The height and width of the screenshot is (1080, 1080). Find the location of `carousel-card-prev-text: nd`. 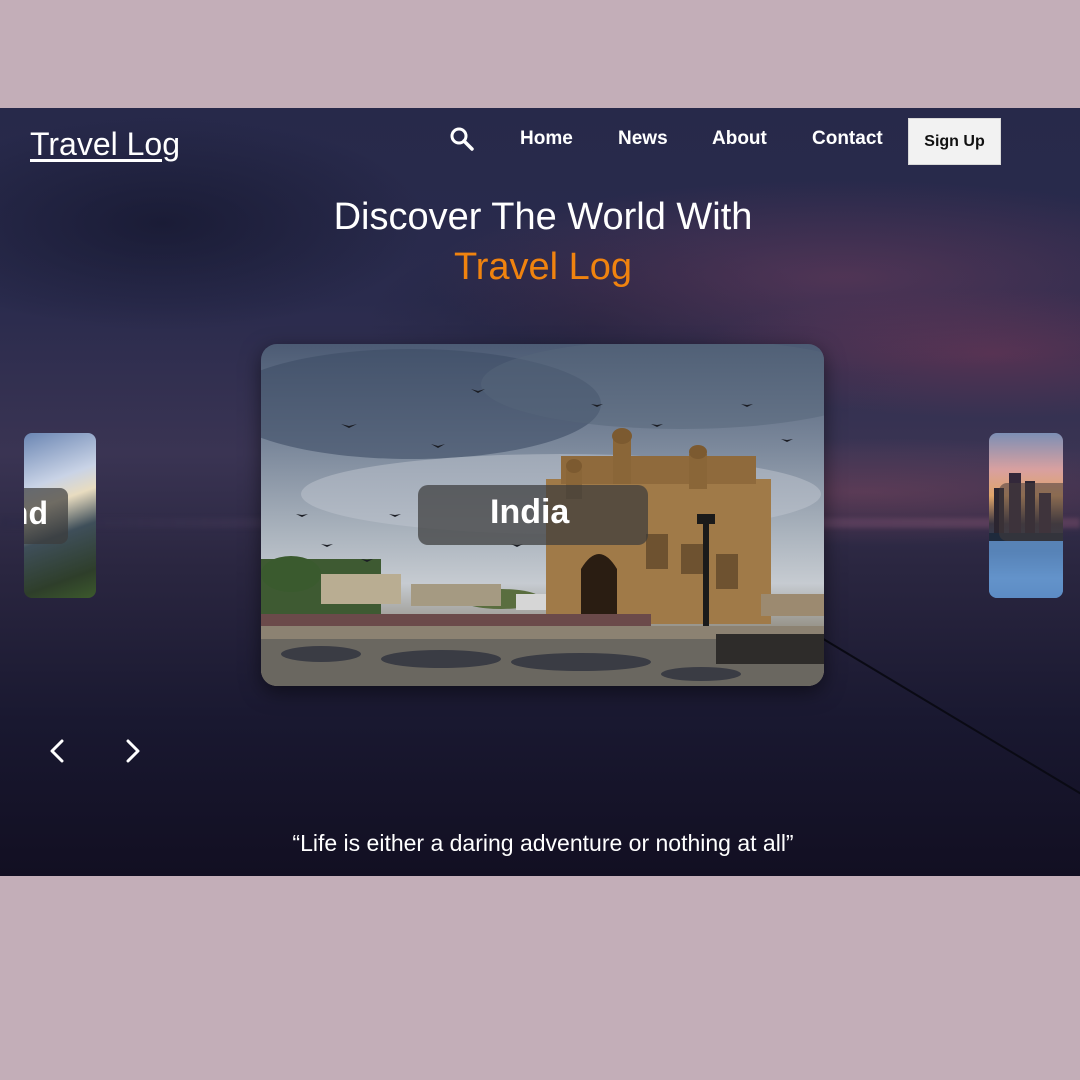

carousel-card-prev-text: nd is located at coordinates (36, 513).